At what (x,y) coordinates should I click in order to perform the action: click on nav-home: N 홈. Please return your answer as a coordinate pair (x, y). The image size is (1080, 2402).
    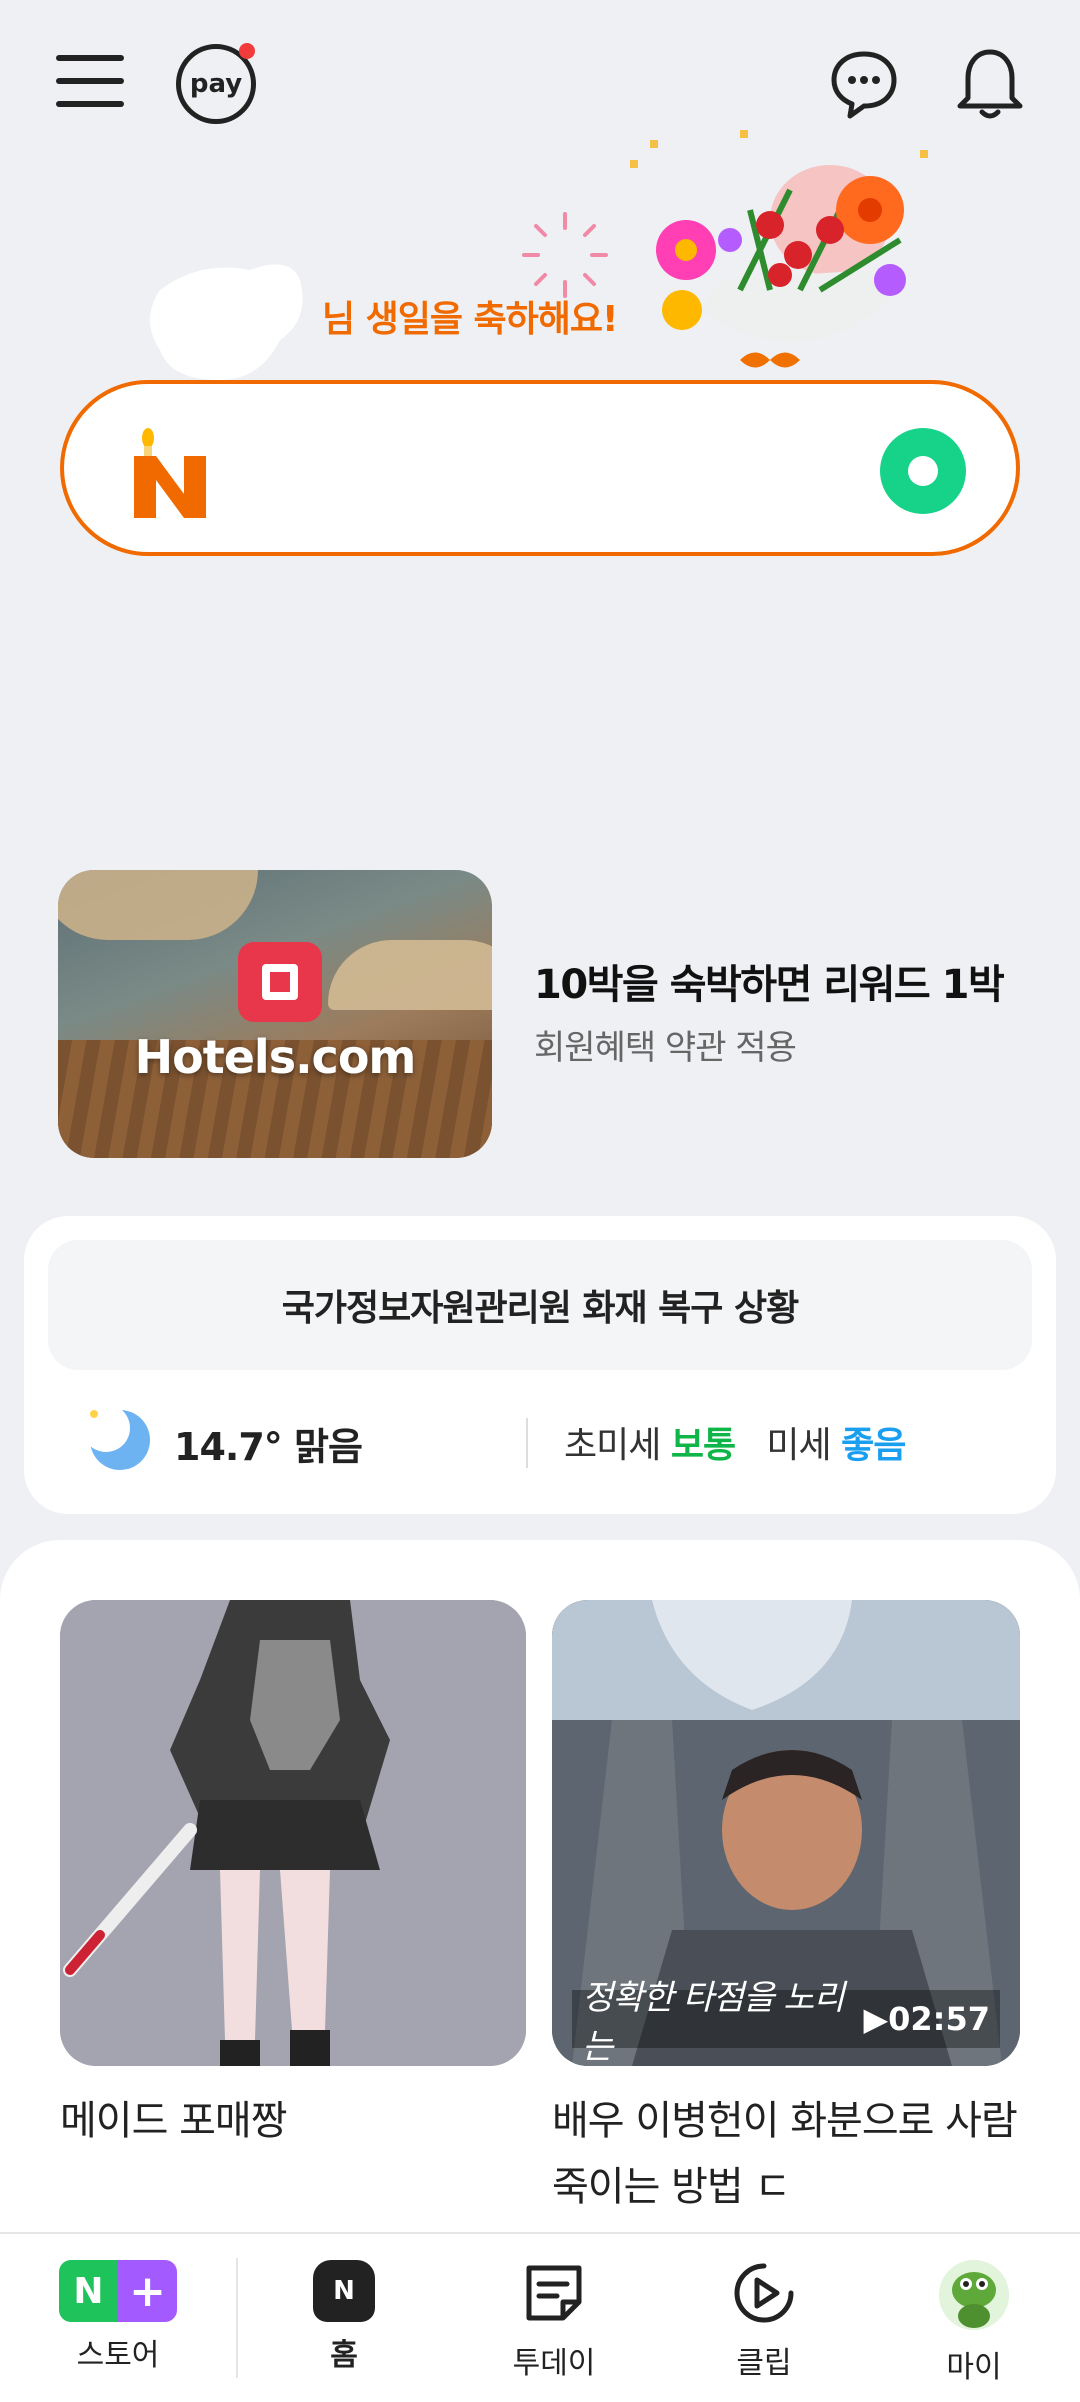
    Looking at the image, I should click on (344, 2317).